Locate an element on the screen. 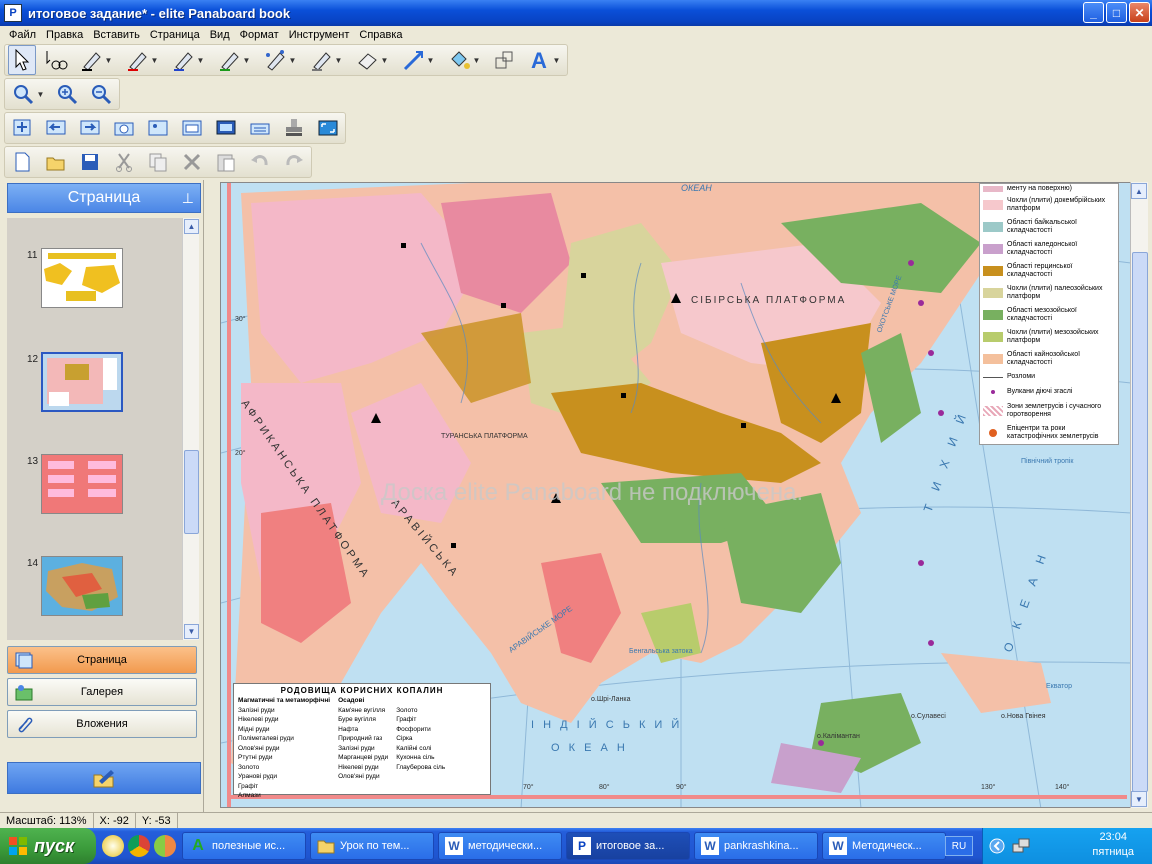 The image size is (1152, 864). attachments-tab-button: Вложения is located at coordinates (102, 724).